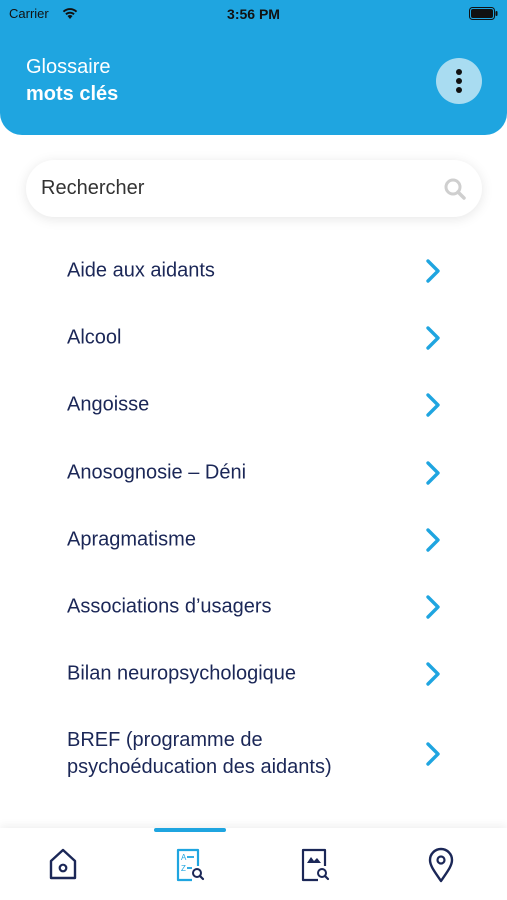 Image resolution: width=507 pixels, height=900 pixels. What do you see at coordinates (253, 337) in the screenshot?
I see `list-item: Alcool` at bounding box center [253, 337].